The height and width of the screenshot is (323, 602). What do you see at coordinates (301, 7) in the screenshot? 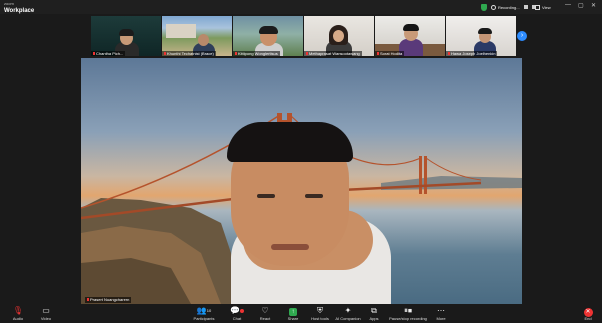
I see `title-bar: zoom Workplace Recording... View — ▢ ✕` at bounding box center [301, 7].